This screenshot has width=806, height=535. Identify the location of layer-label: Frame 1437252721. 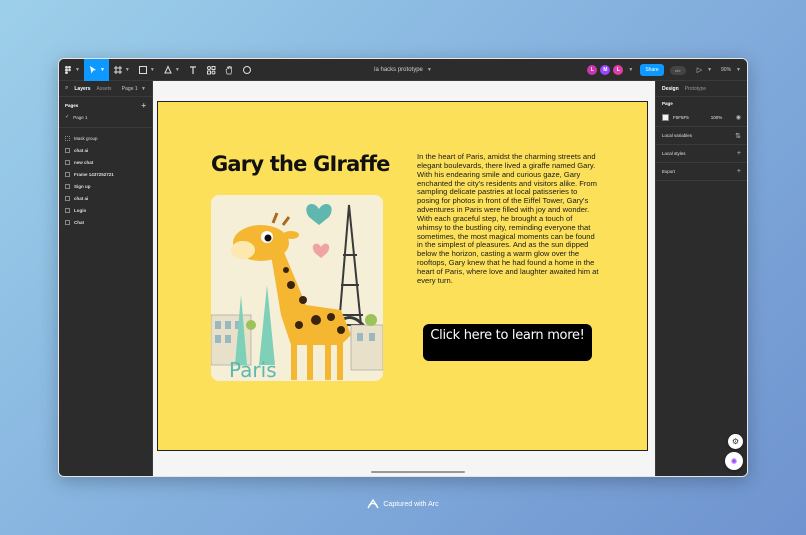
(94, 174).